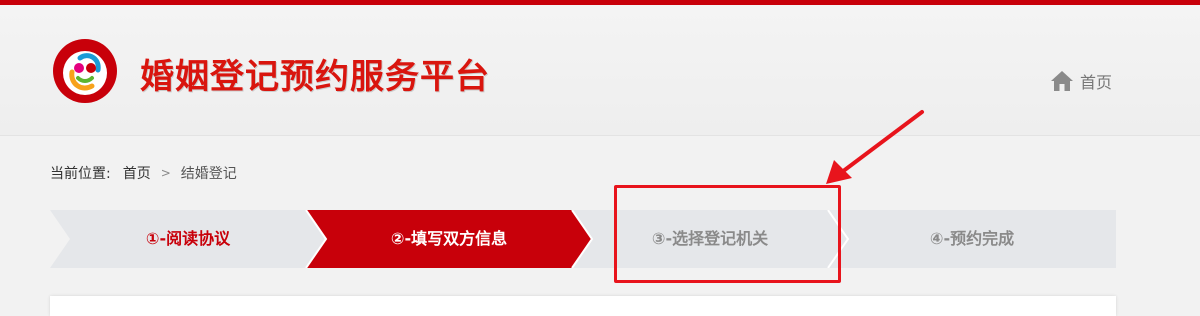 The width and height of the screenshot is (1200, 316). What do you see at coordinates (727, 234) in the screenshot?
I see `annotation-highlight-box` at bounding box center [727, 234].